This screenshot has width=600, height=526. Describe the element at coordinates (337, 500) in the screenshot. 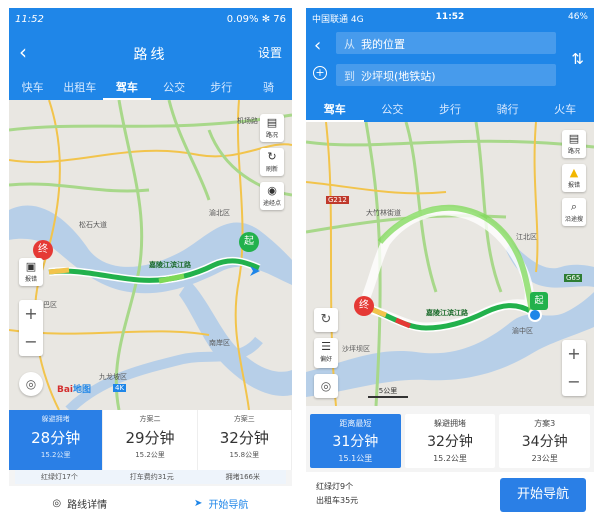

I see `taxi-fare: 出租车35元` at that location.